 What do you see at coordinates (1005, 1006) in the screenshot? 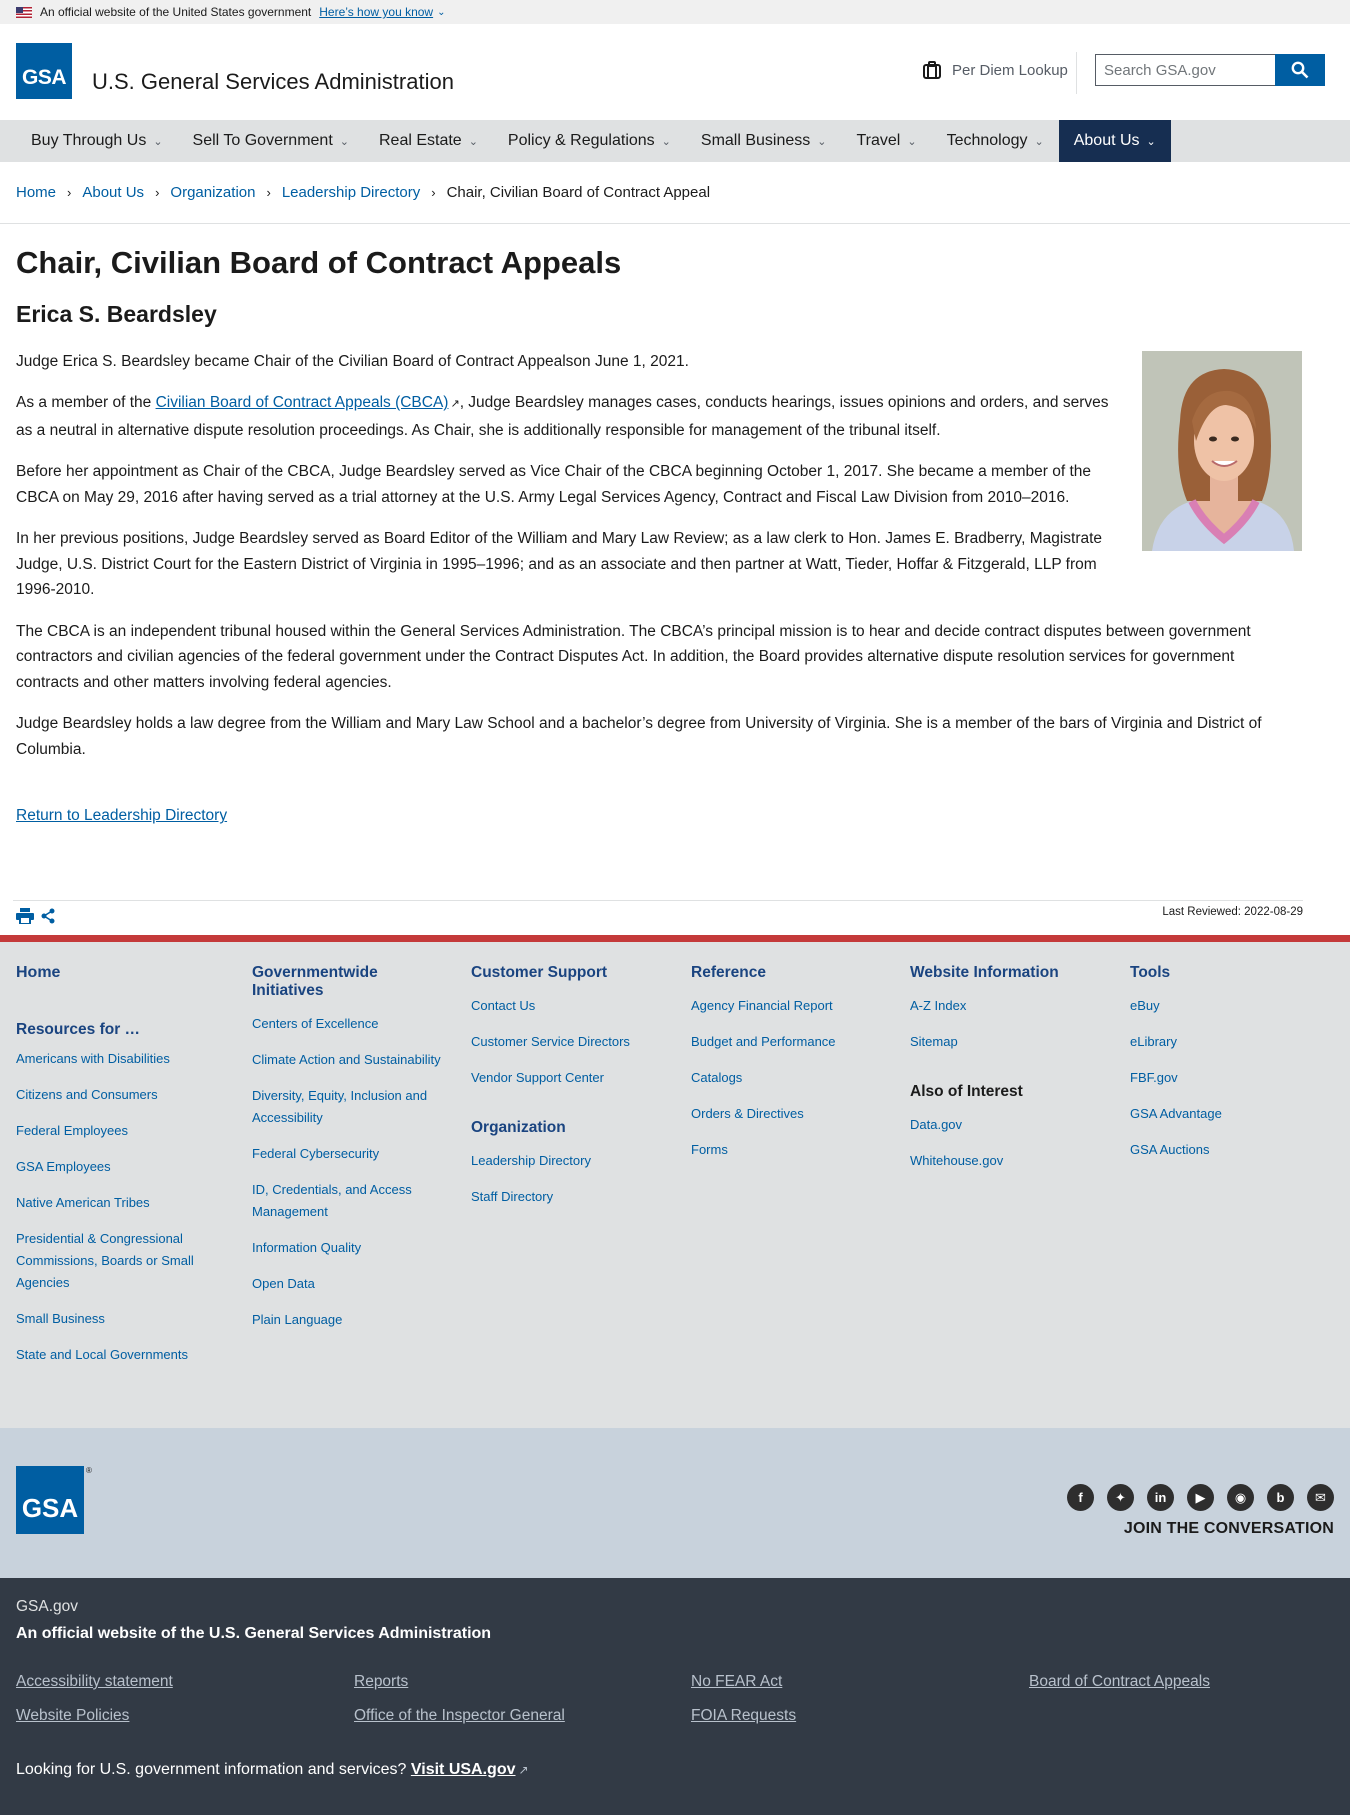
I see `footer-link: A-Z Index` at bounding box center [1005, 1006].